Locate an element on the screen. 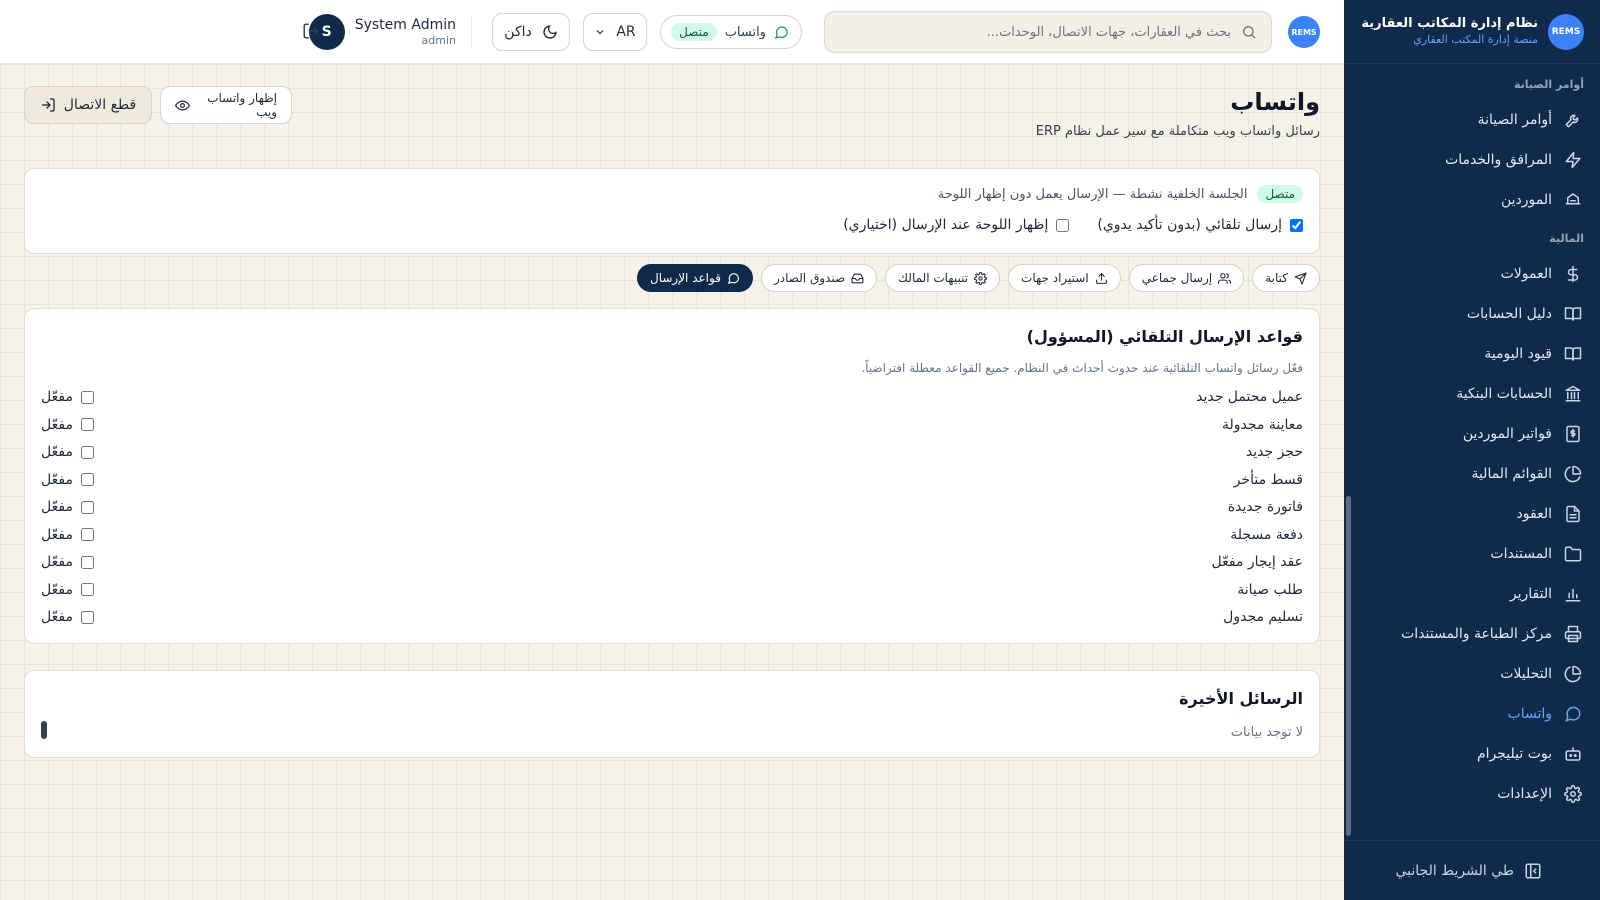 The width and height of the screenshot is (1600, 900). sidebar-item: المستندات is located at coordinates (1472, 554).